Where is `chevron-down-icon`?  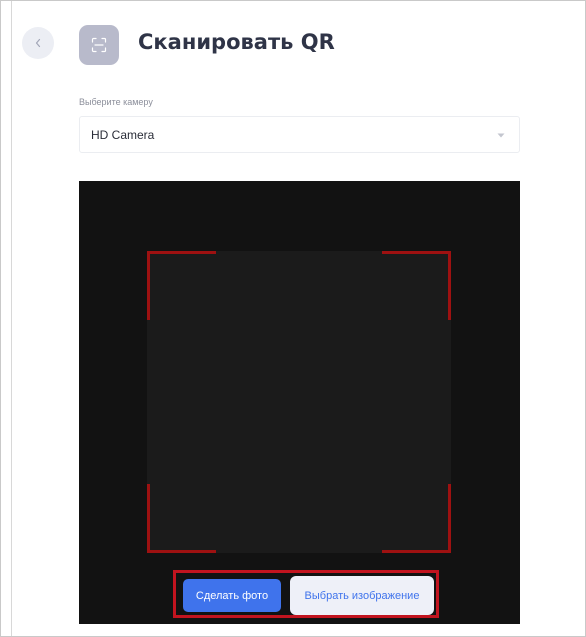
chevron-down-icon is located at coordinates (501, 135).